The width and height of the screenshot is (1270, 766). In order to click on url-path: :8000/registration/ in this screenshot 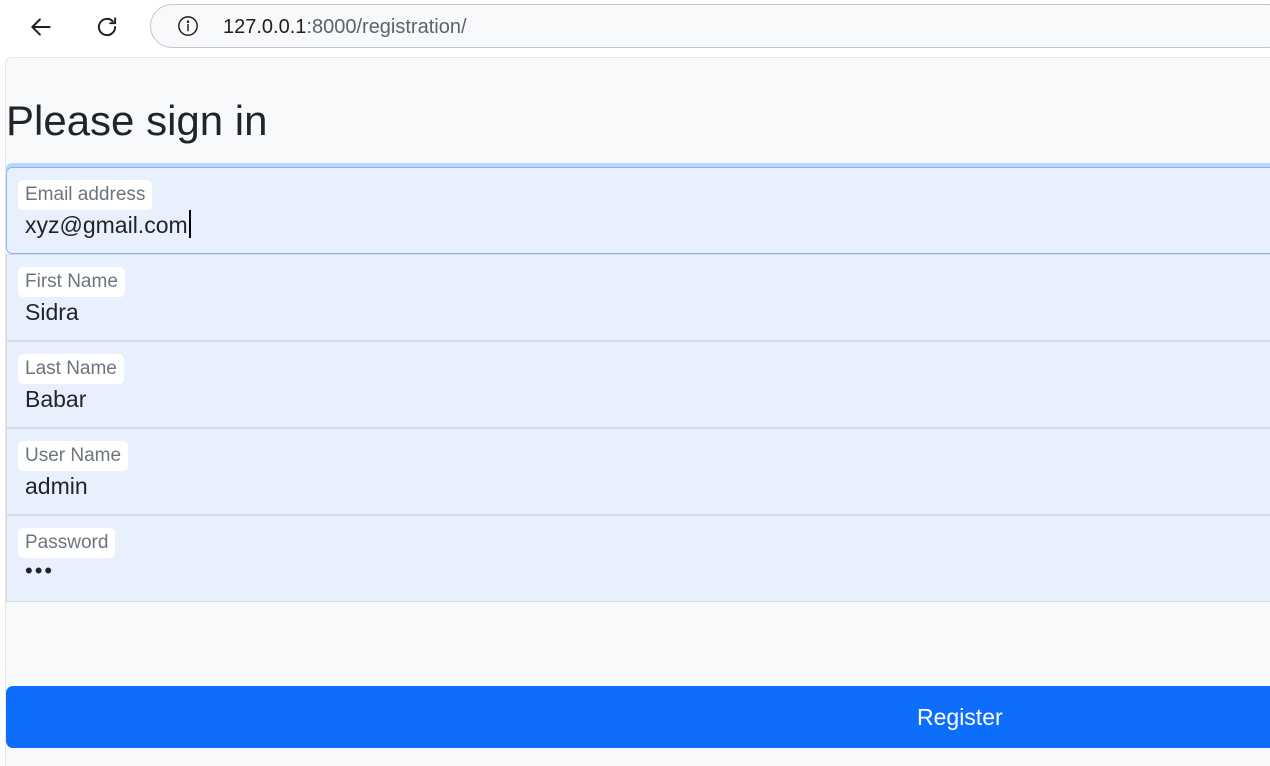, I will do `click(386, 27)`.